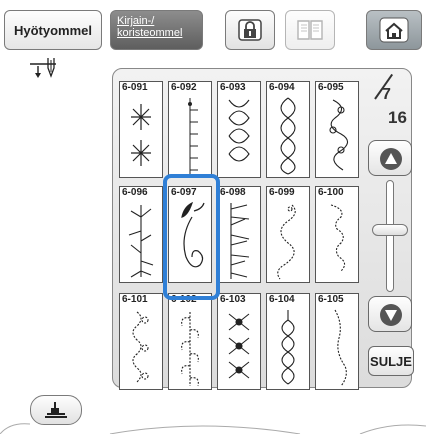 This screenshot has width=426, height=434. I want to click on scroll-up-circle, so click(391, 159).